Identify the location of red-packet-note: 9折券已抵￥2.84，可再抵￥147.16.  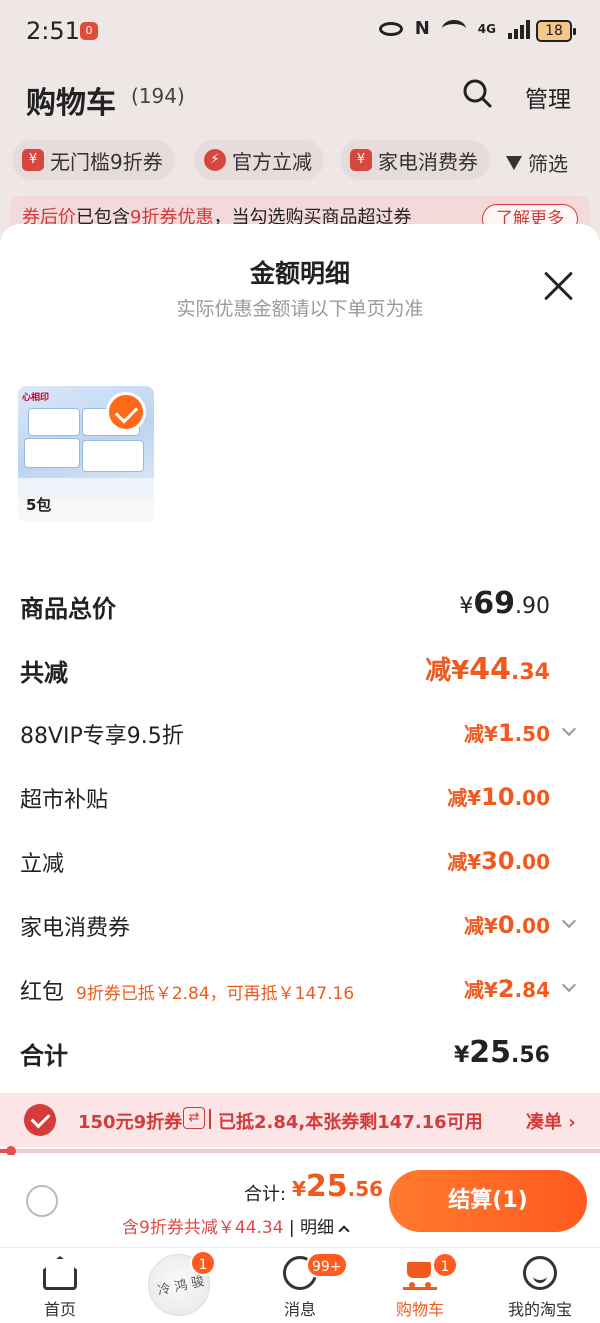
(215, 994).